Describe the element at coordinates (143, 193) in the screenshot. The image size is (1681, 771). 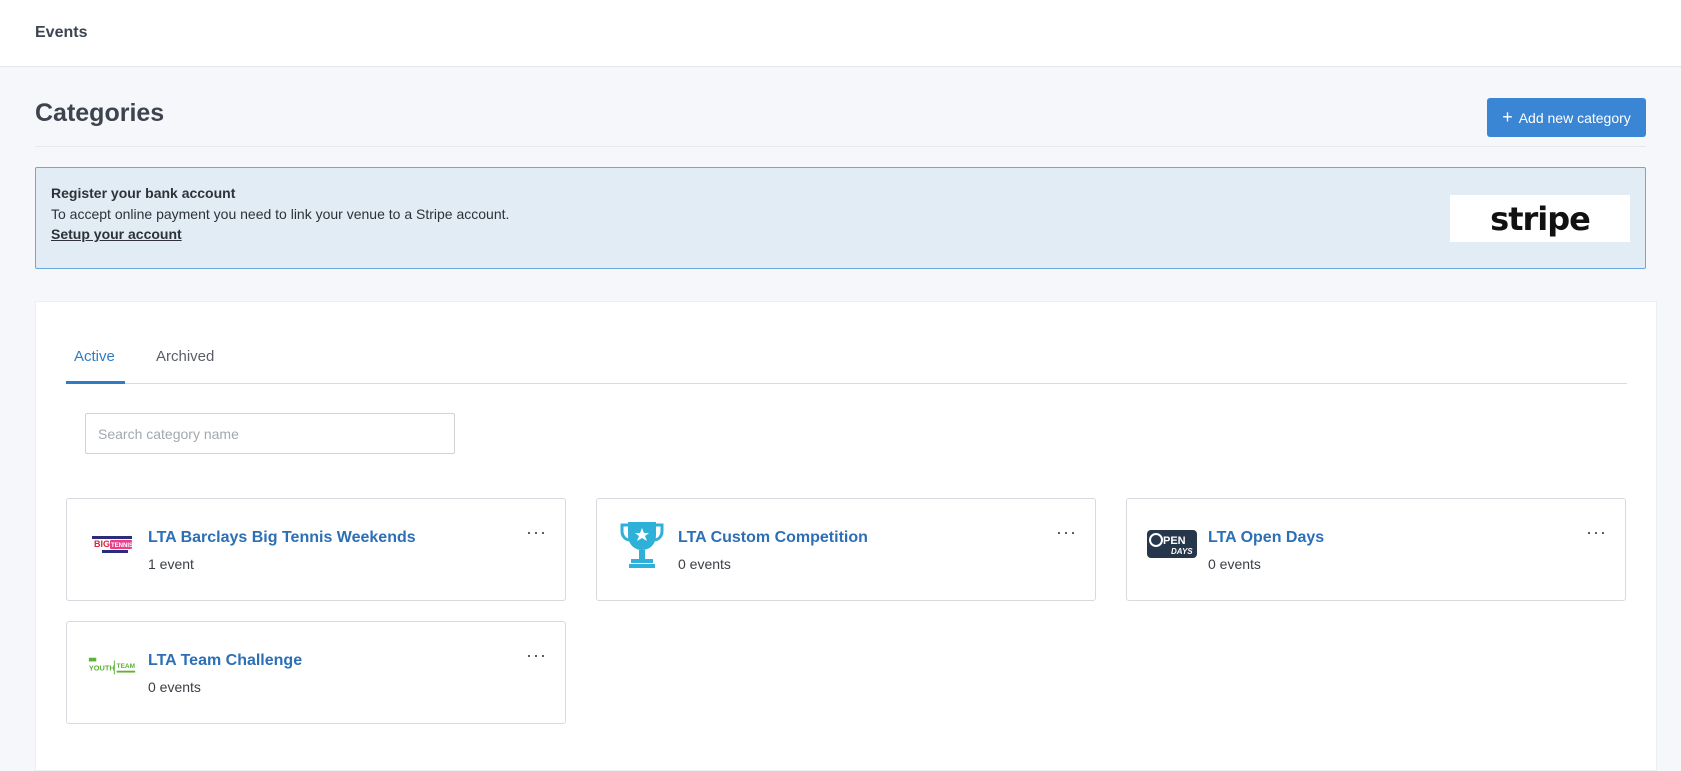
I see `banner-title: Register your bank account` at that location.